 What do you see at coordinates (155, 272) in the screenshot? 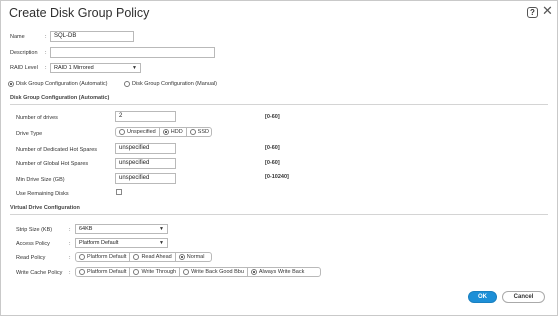
I see `write-cache-write-through: Write Through` at bounding box center [155, 272].